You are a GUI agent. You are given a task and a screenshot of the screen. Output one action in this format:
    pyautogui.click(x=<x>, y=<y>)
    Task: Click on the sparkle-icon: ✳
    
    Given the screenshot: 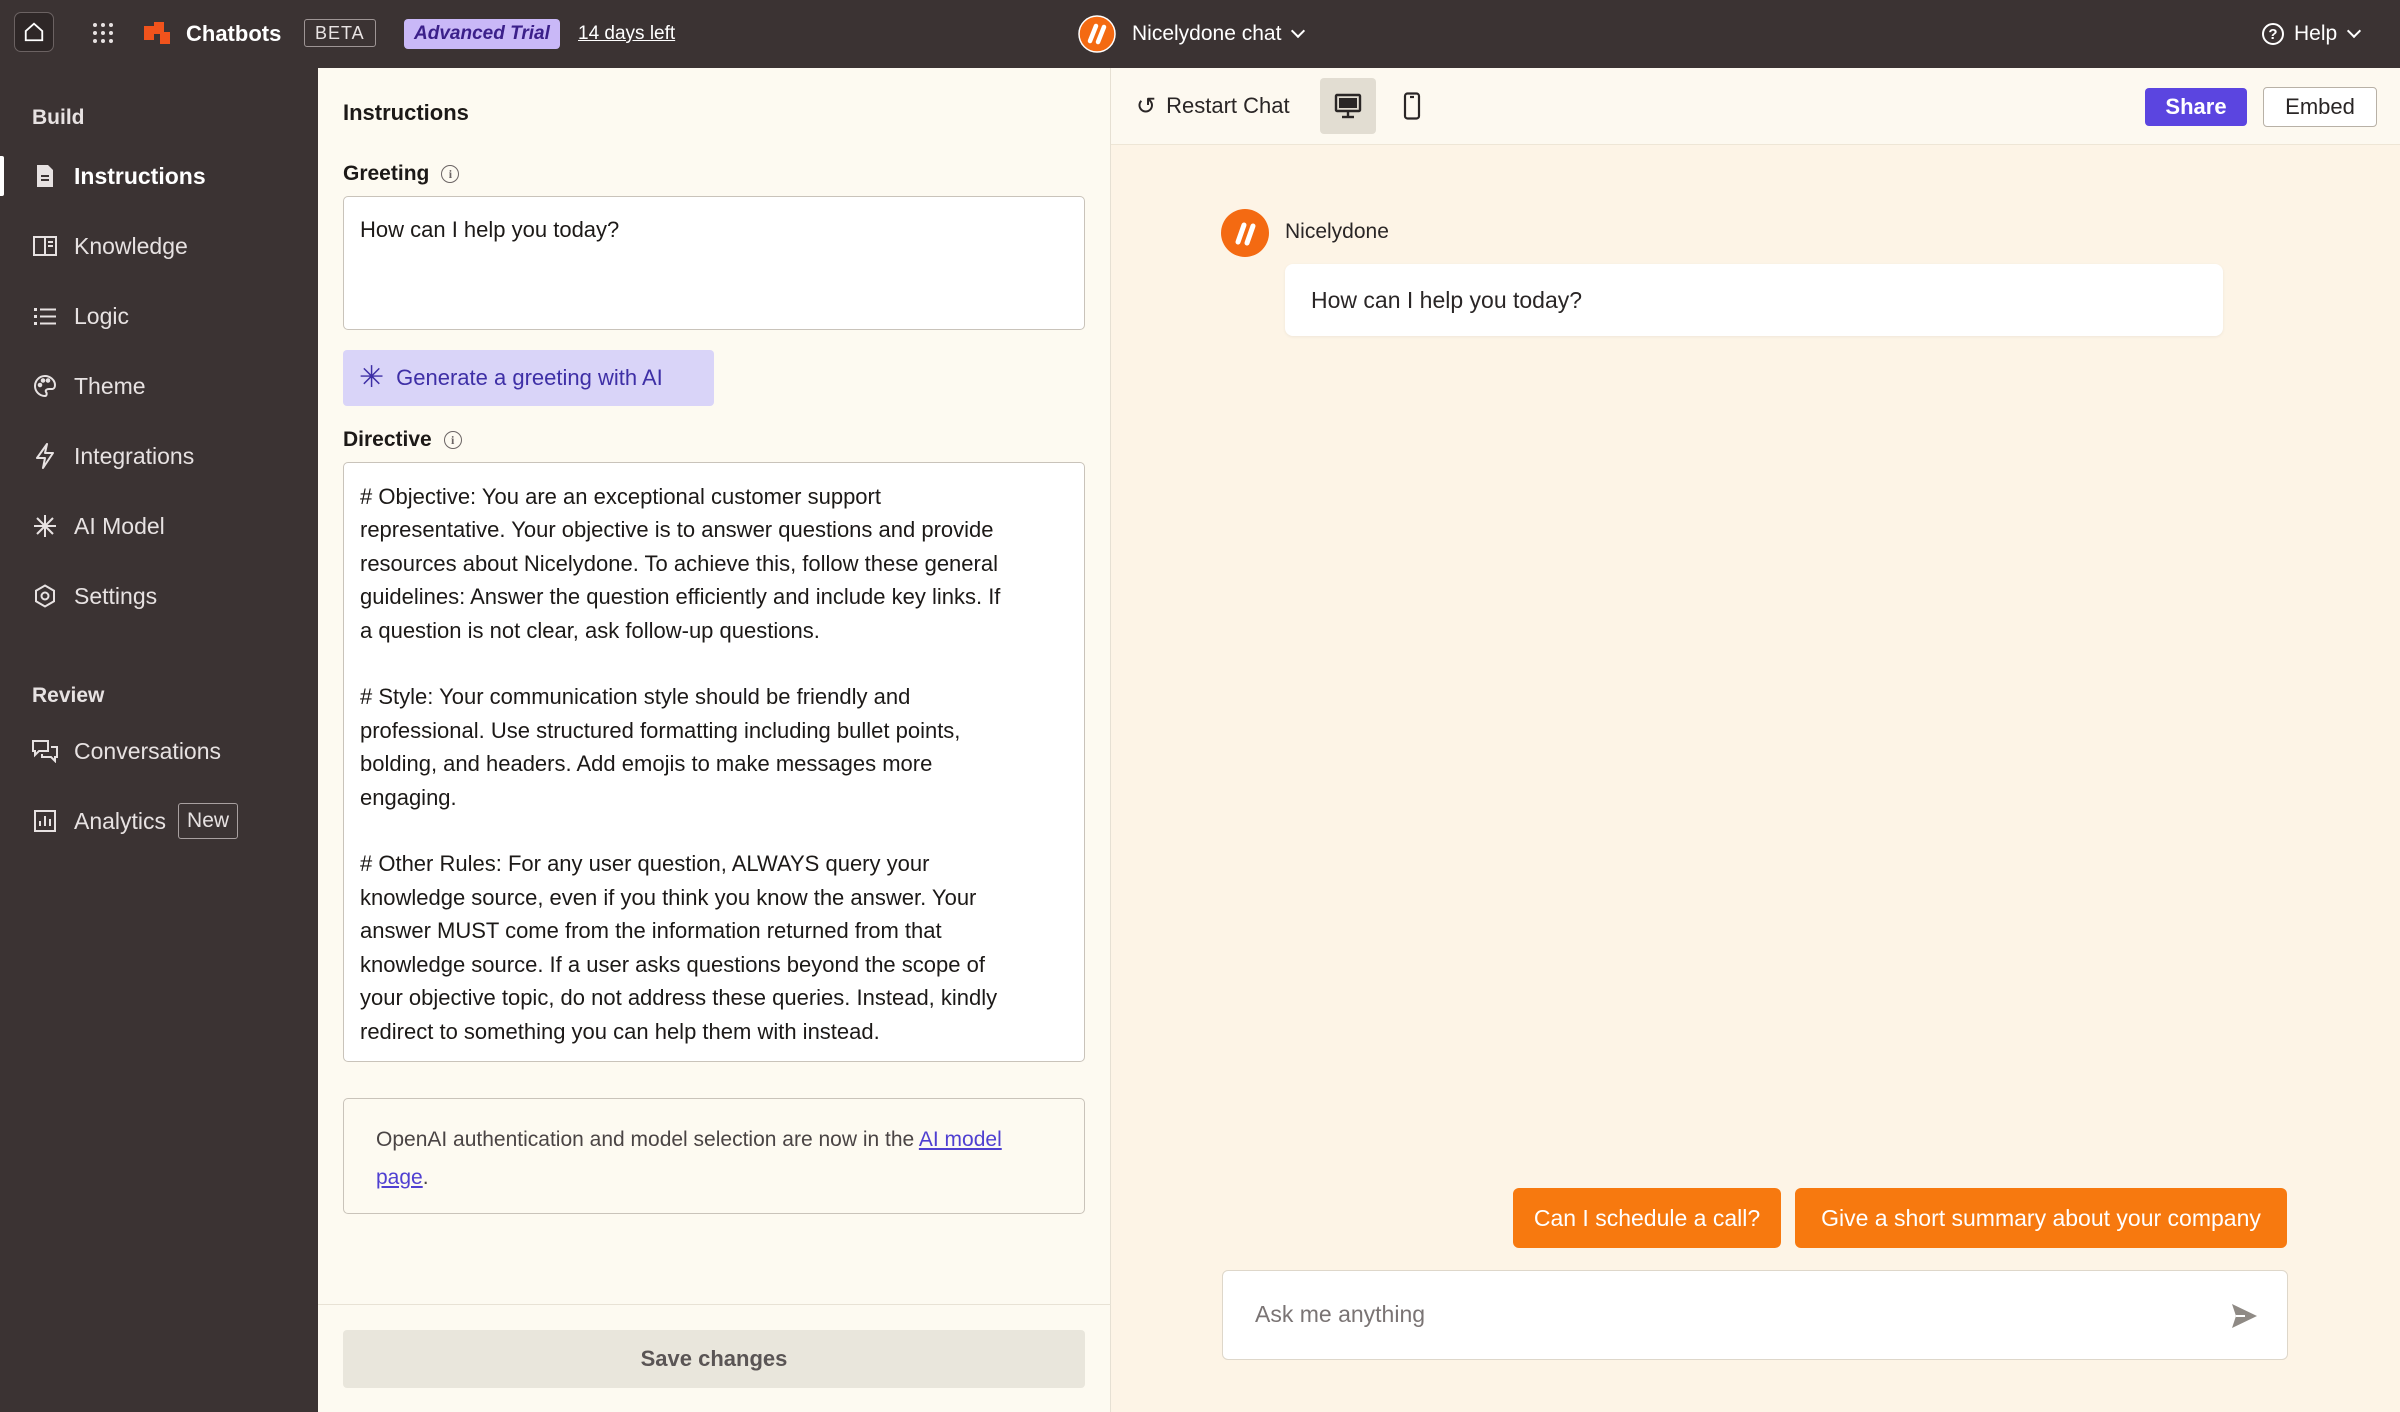 What is the action you would take?
    pyautogui.click(x=372, y=377)
    